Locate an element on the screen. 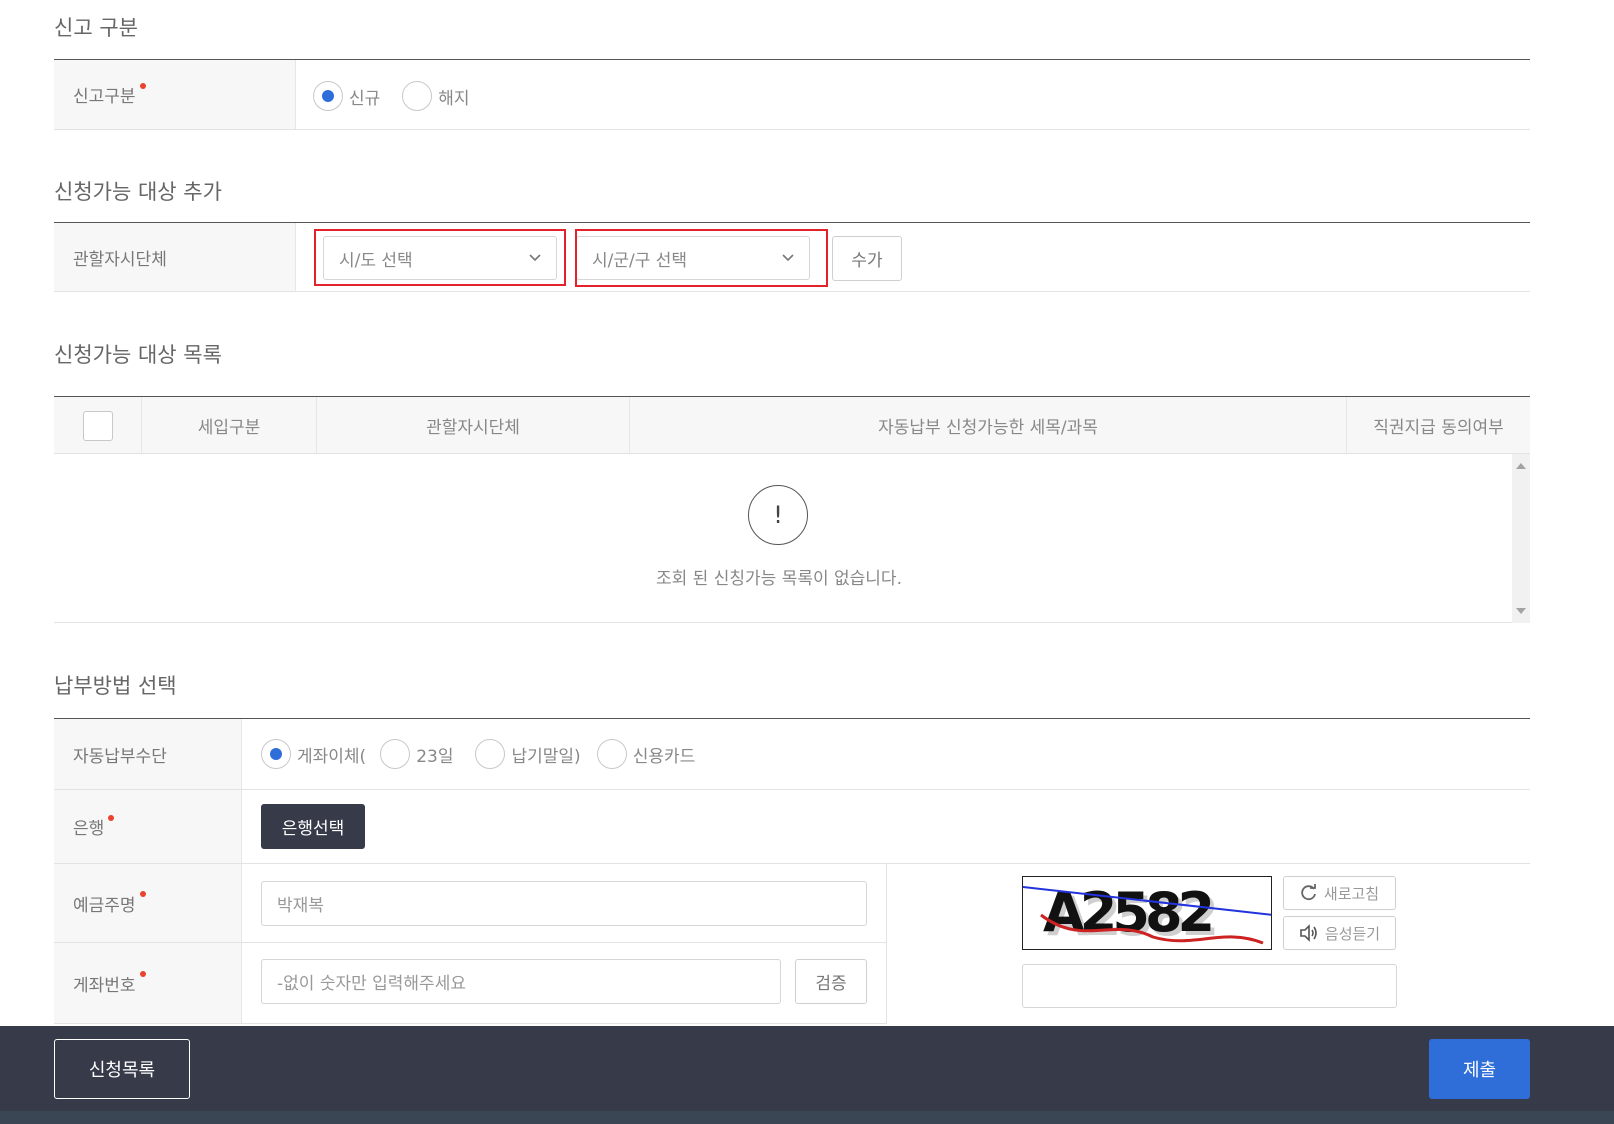  table-scrollbar is located at coordinates (1521, 538).